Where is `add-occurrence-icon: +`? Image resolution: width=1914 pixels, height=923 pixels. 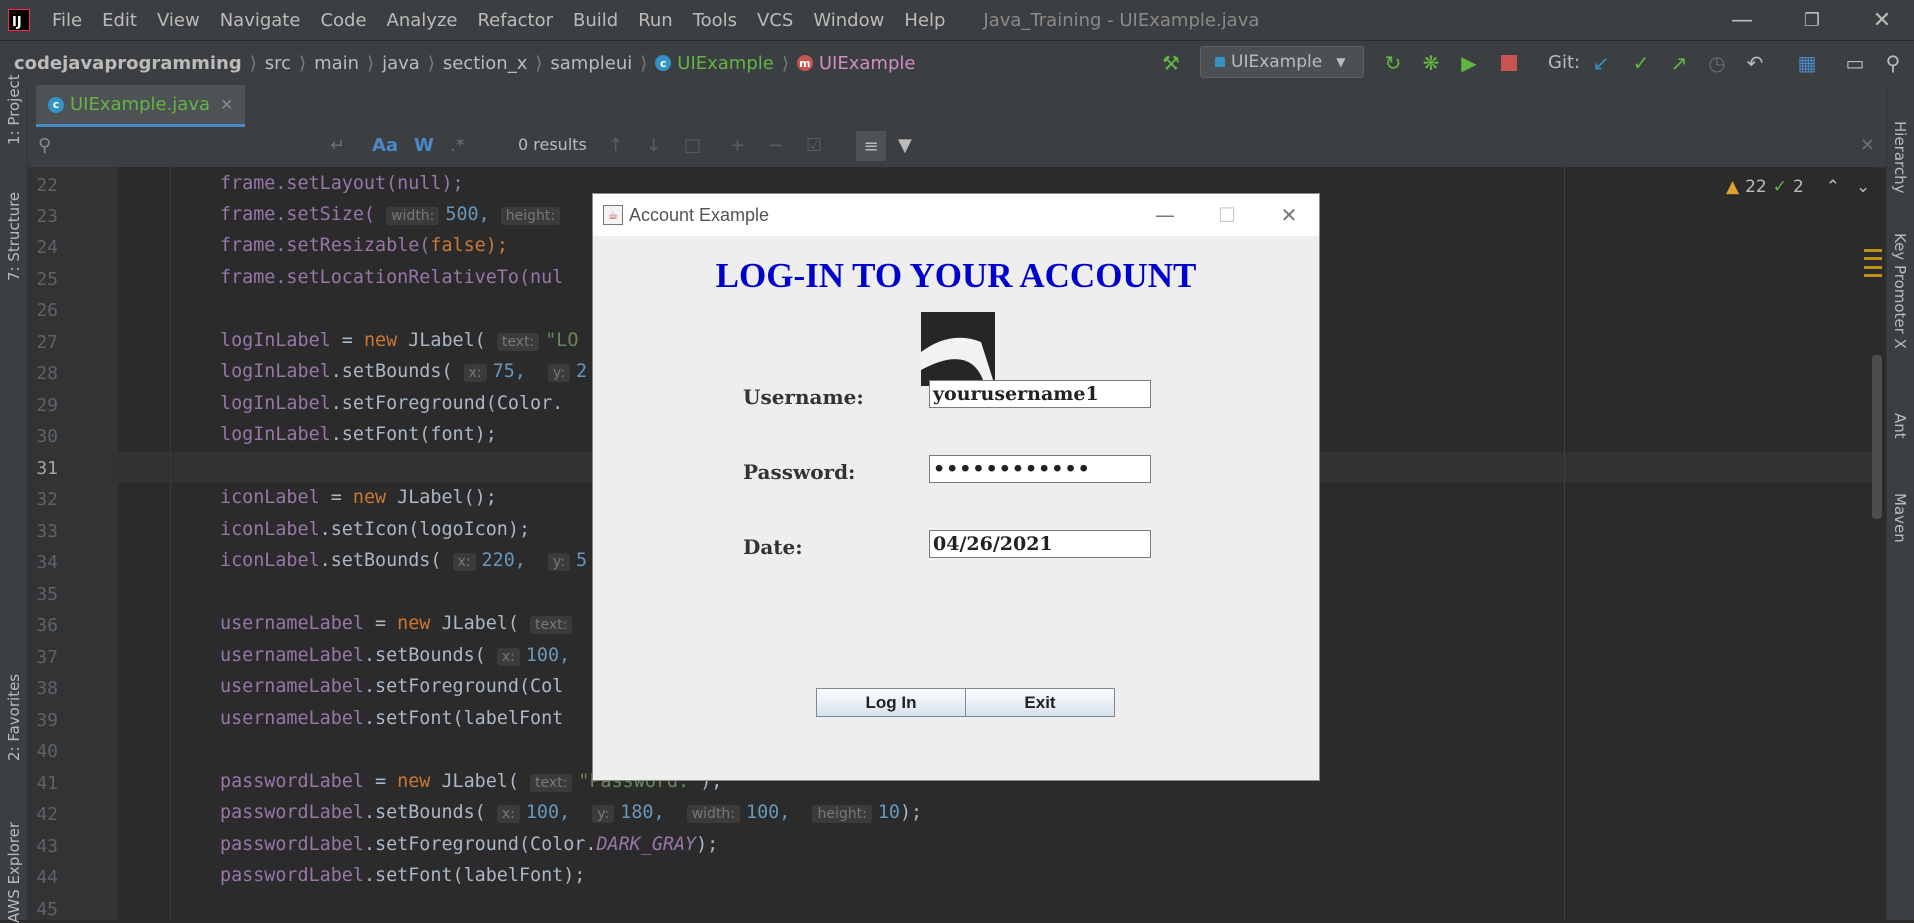 add-occurrence-icon: + is located at coordinates (737, 145).